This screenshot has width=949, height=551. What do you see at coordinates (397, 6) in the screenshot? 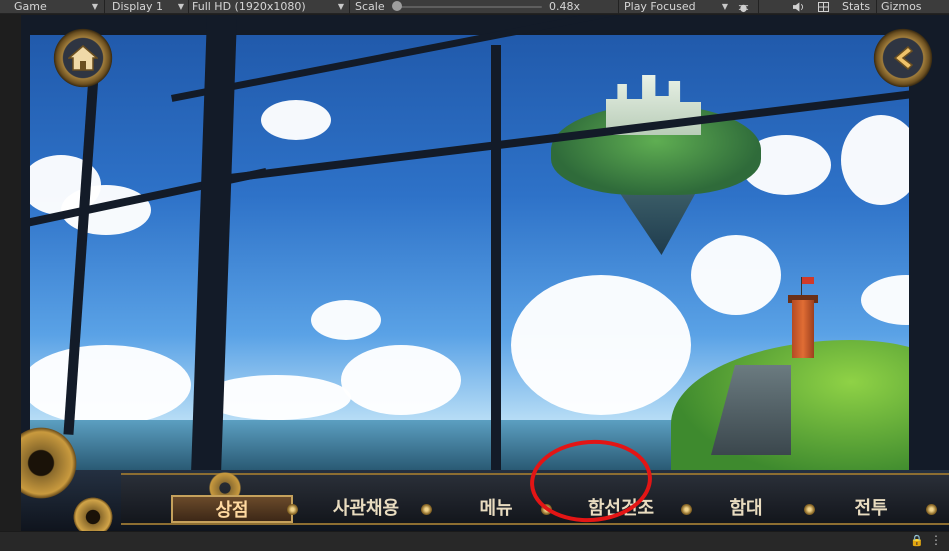
I see `scale-slider-thumb` at bounding box center [397, 6].